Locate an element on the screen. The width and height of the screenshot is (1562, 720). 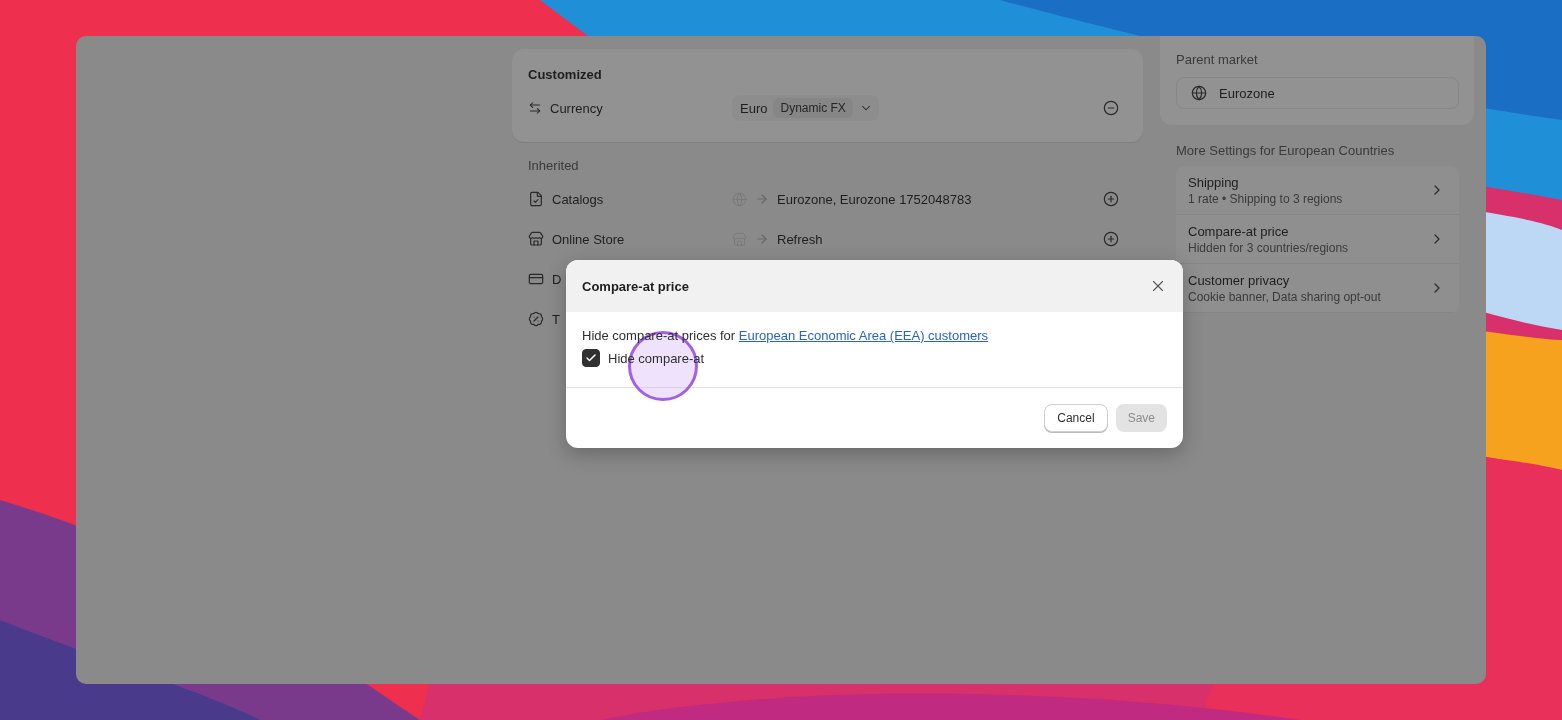
row-value: Refresh is located at coordinates (800, 239).